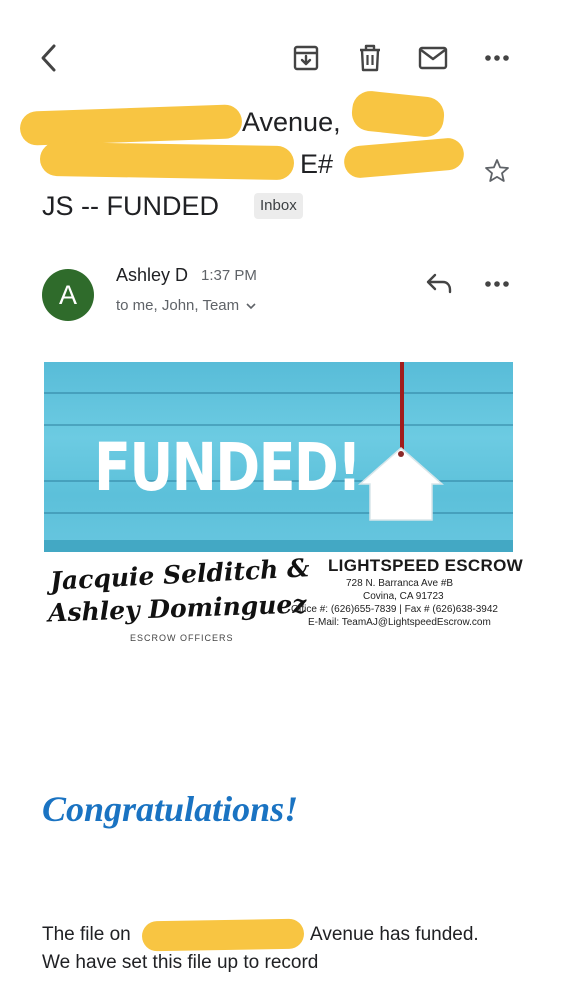  I want to click on subject-line-3: JS -- FUNDED, so click(130, 206).